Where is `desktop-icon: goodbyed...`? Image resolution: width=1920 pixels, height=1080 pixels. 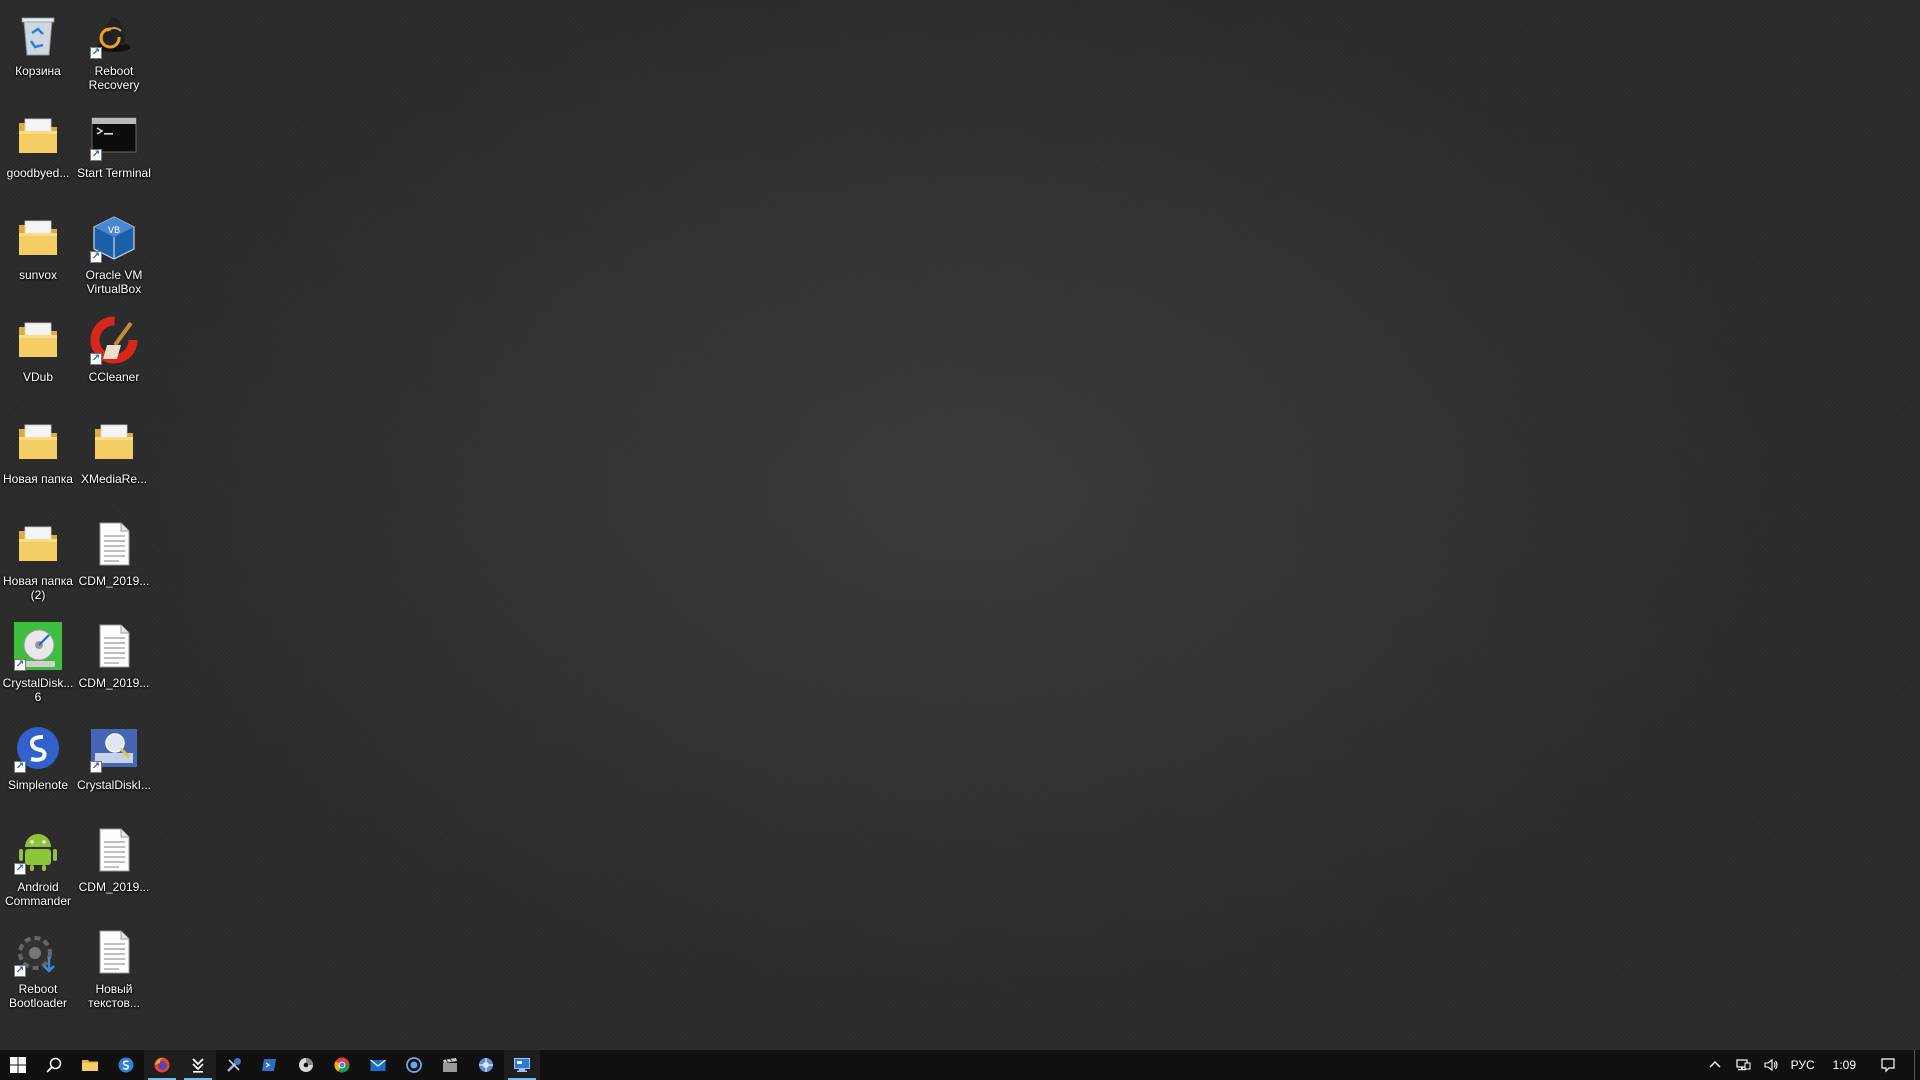 desktop-icon: goodbyed... is located at coordinates (38, 156).